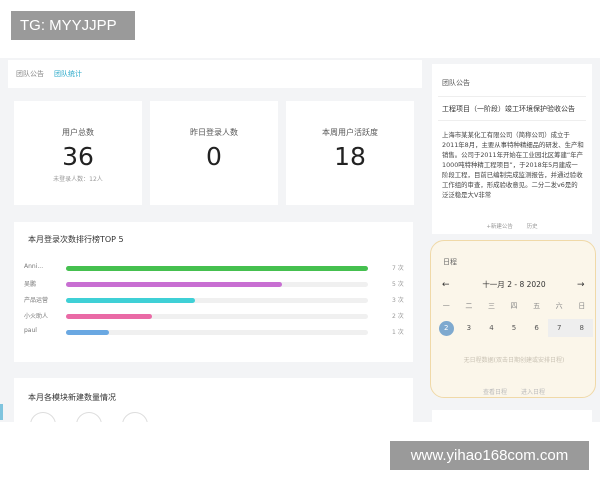 Image resolution: width=600 pixels, height=480 pixels. What do you see at coordinates (398, 332) in the screenshot?
I see `ranking-count: 1 次` at bounding box center [398, 332].